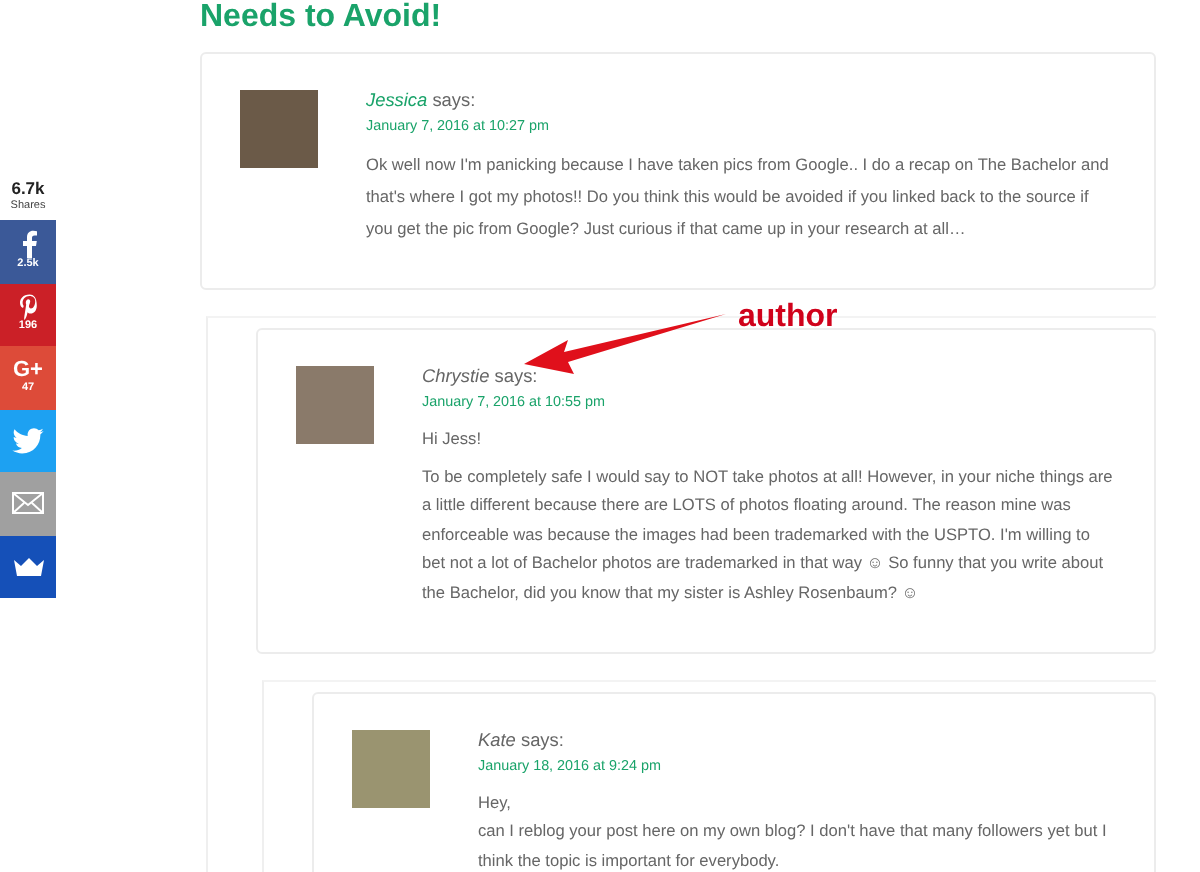 The width and height of the screenshot is (1200, 872). What do you see at coordinates (456, 376) in the screenshot?
I see `author-name: Chrystie` at bounding box center [456, 376].